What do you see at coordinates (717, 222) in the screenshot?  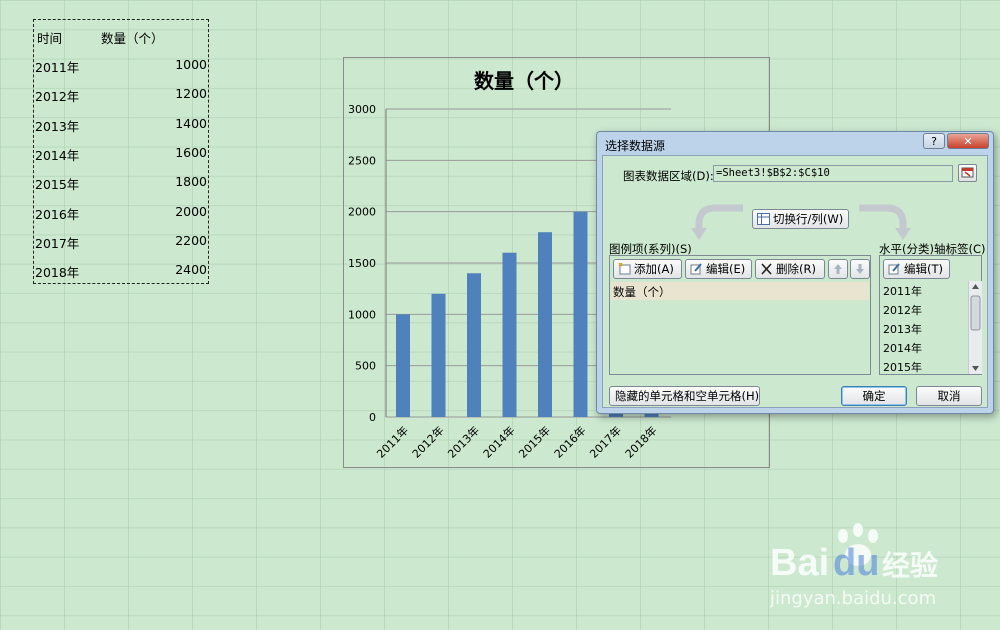 I see `switch-arrow-left-icon` at bounding box center [717, 222].